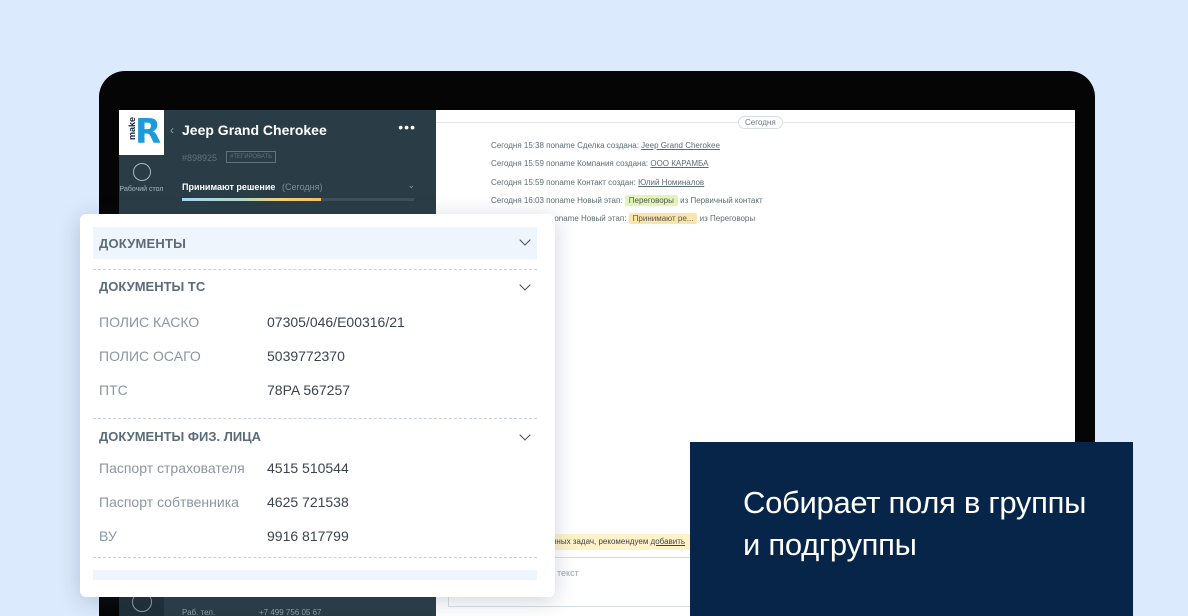  Describe the element at coordinates (308, 390) in the screenshot. I see `field-value: 78PA 567257` at that location.